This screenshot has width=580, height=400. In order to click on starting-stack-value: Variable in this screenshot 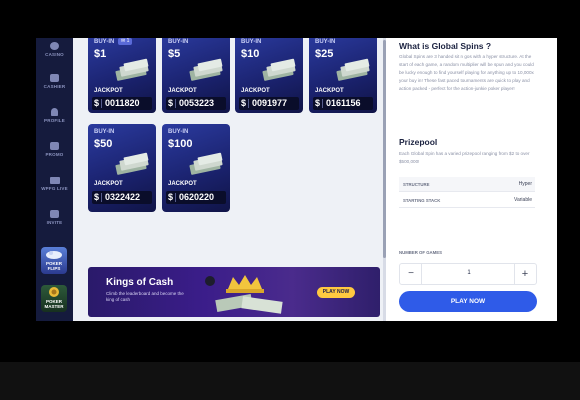, I will do `click(523, 200)`.